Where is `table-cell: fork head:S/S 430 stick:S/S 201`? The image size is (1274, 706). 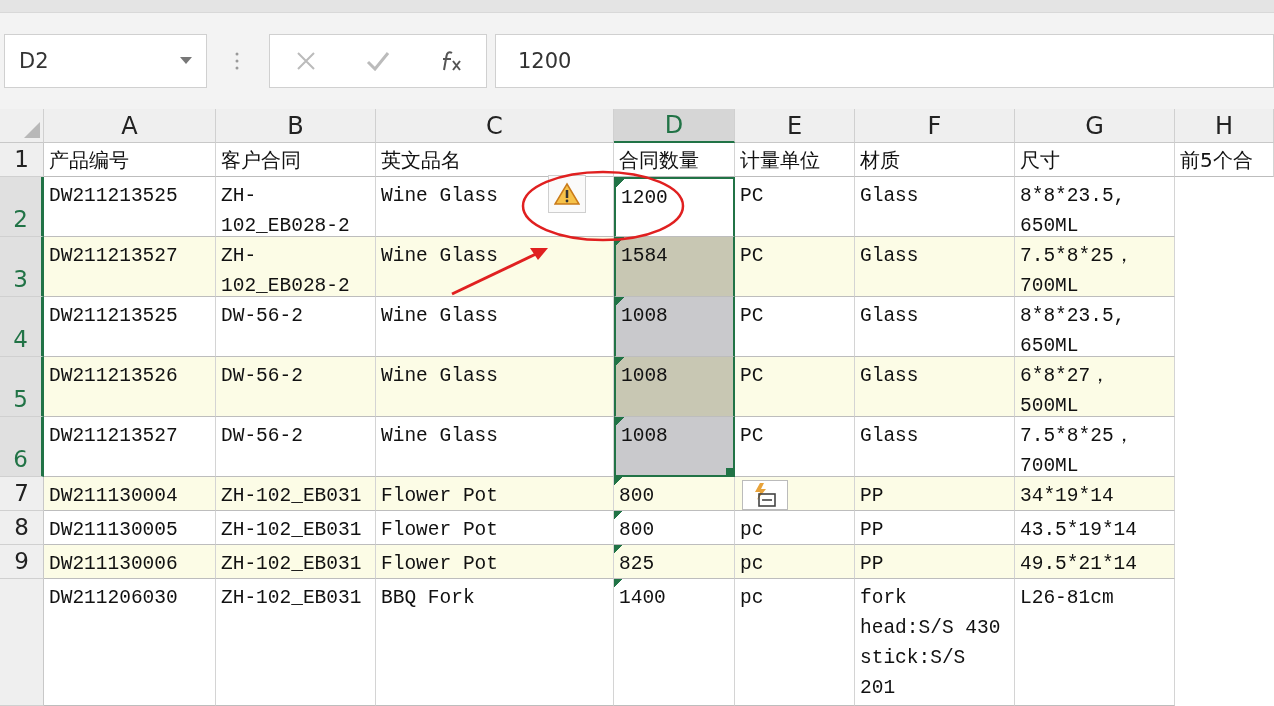 table-cell: fork head:S/S 430 stick:S/S 201 is located at coordinates (935, 642).